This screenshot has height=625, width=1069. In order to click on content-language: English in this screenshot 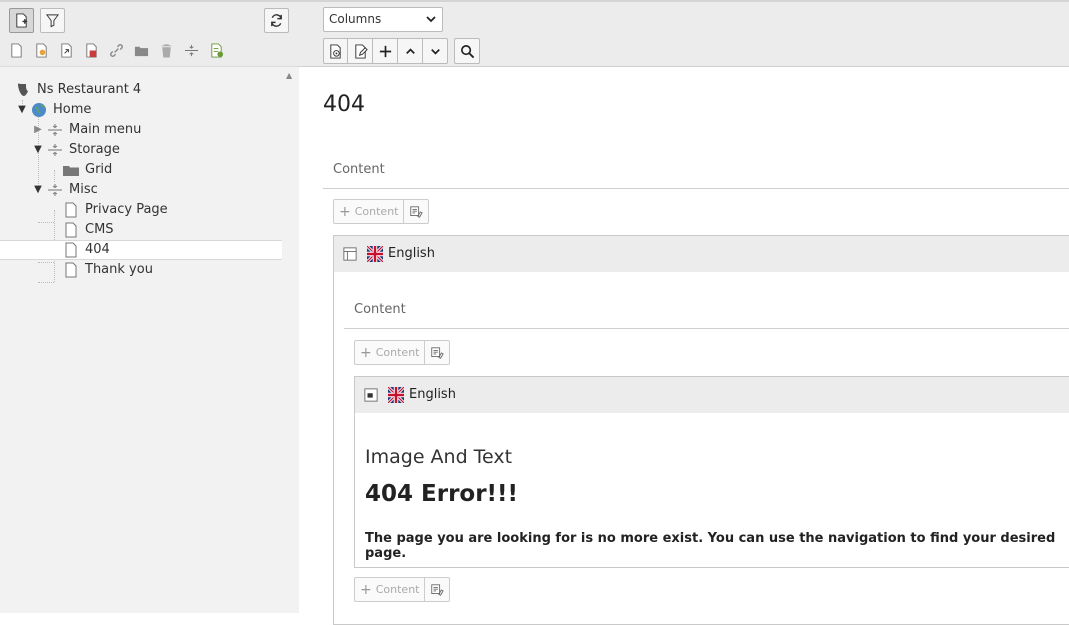, I will do `click(411, 253)`.